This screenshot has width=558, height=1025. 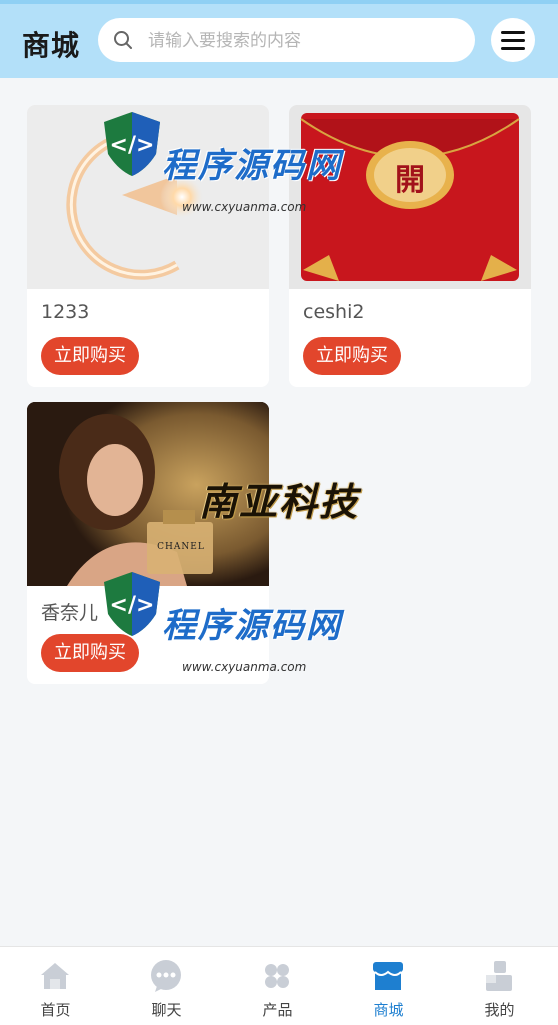 What do you see at coordinates (388, 1010) in the screenshot?
I see `tab-label: 商城` at bounding box center [388, 1010].